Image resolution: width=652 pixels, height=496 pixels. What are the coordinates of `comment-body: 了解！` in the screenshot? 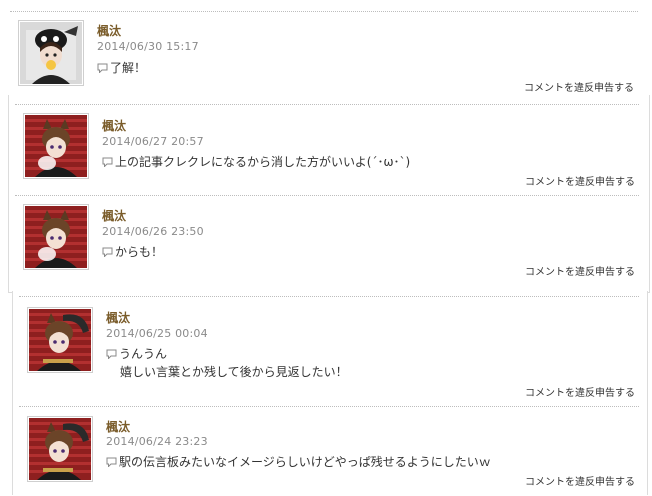 It's located at (121, 69).